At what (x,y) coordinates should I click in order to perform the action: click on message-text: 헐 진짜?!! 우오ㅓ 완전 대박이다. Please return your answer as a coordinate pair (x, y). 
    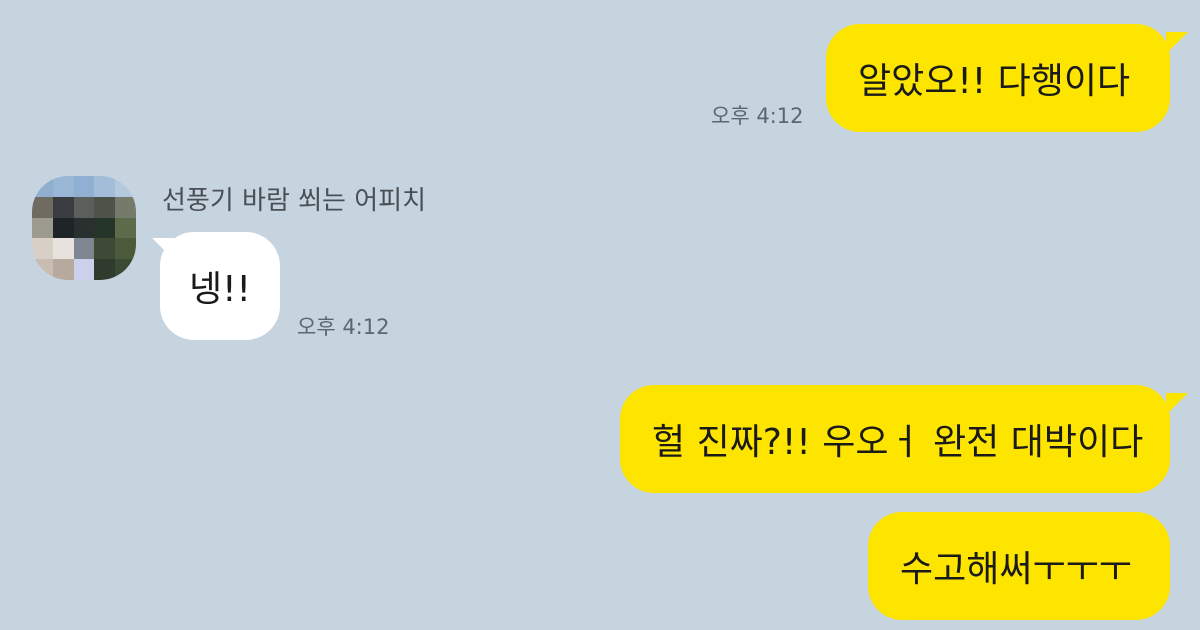
    Looking at the image, I should click on (898, 442).